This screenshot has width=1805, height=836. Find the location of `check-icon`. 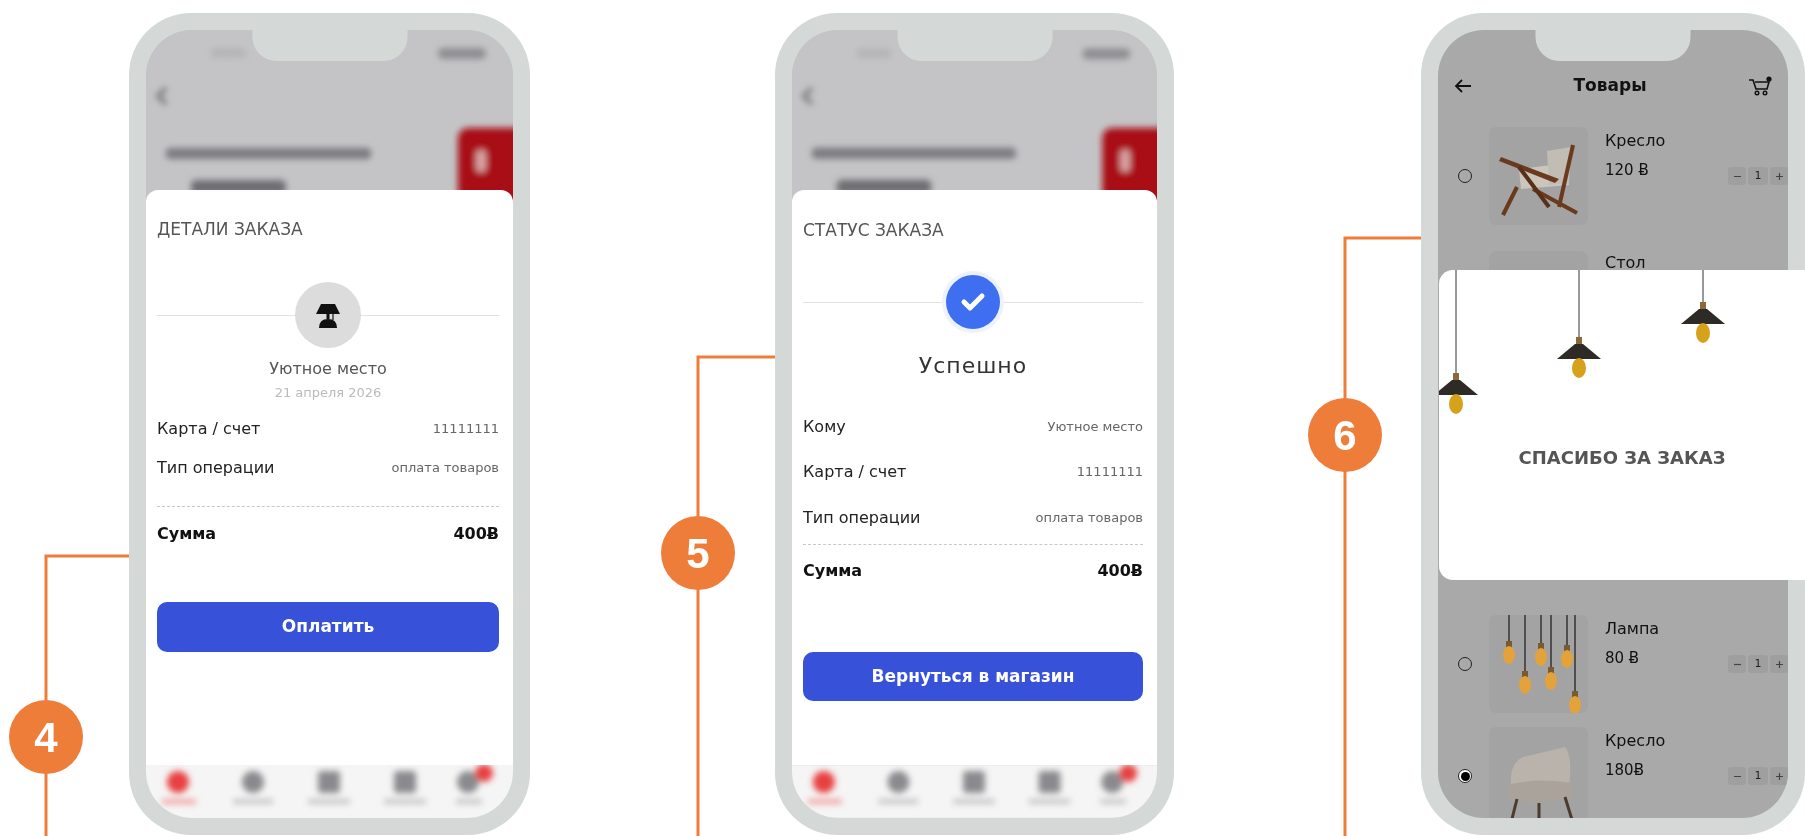

check-icon is located at coordinates (973, 302).